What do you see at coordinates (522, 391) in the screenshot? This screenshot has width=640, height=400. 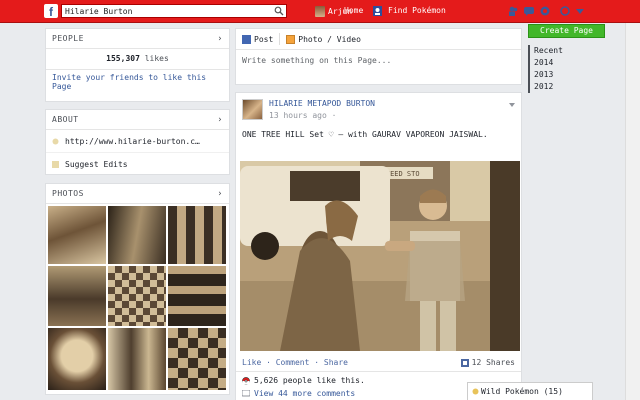 I see `wild-pokemon-label: Wild Pokémon (15)` at bounding box center [522, 391].